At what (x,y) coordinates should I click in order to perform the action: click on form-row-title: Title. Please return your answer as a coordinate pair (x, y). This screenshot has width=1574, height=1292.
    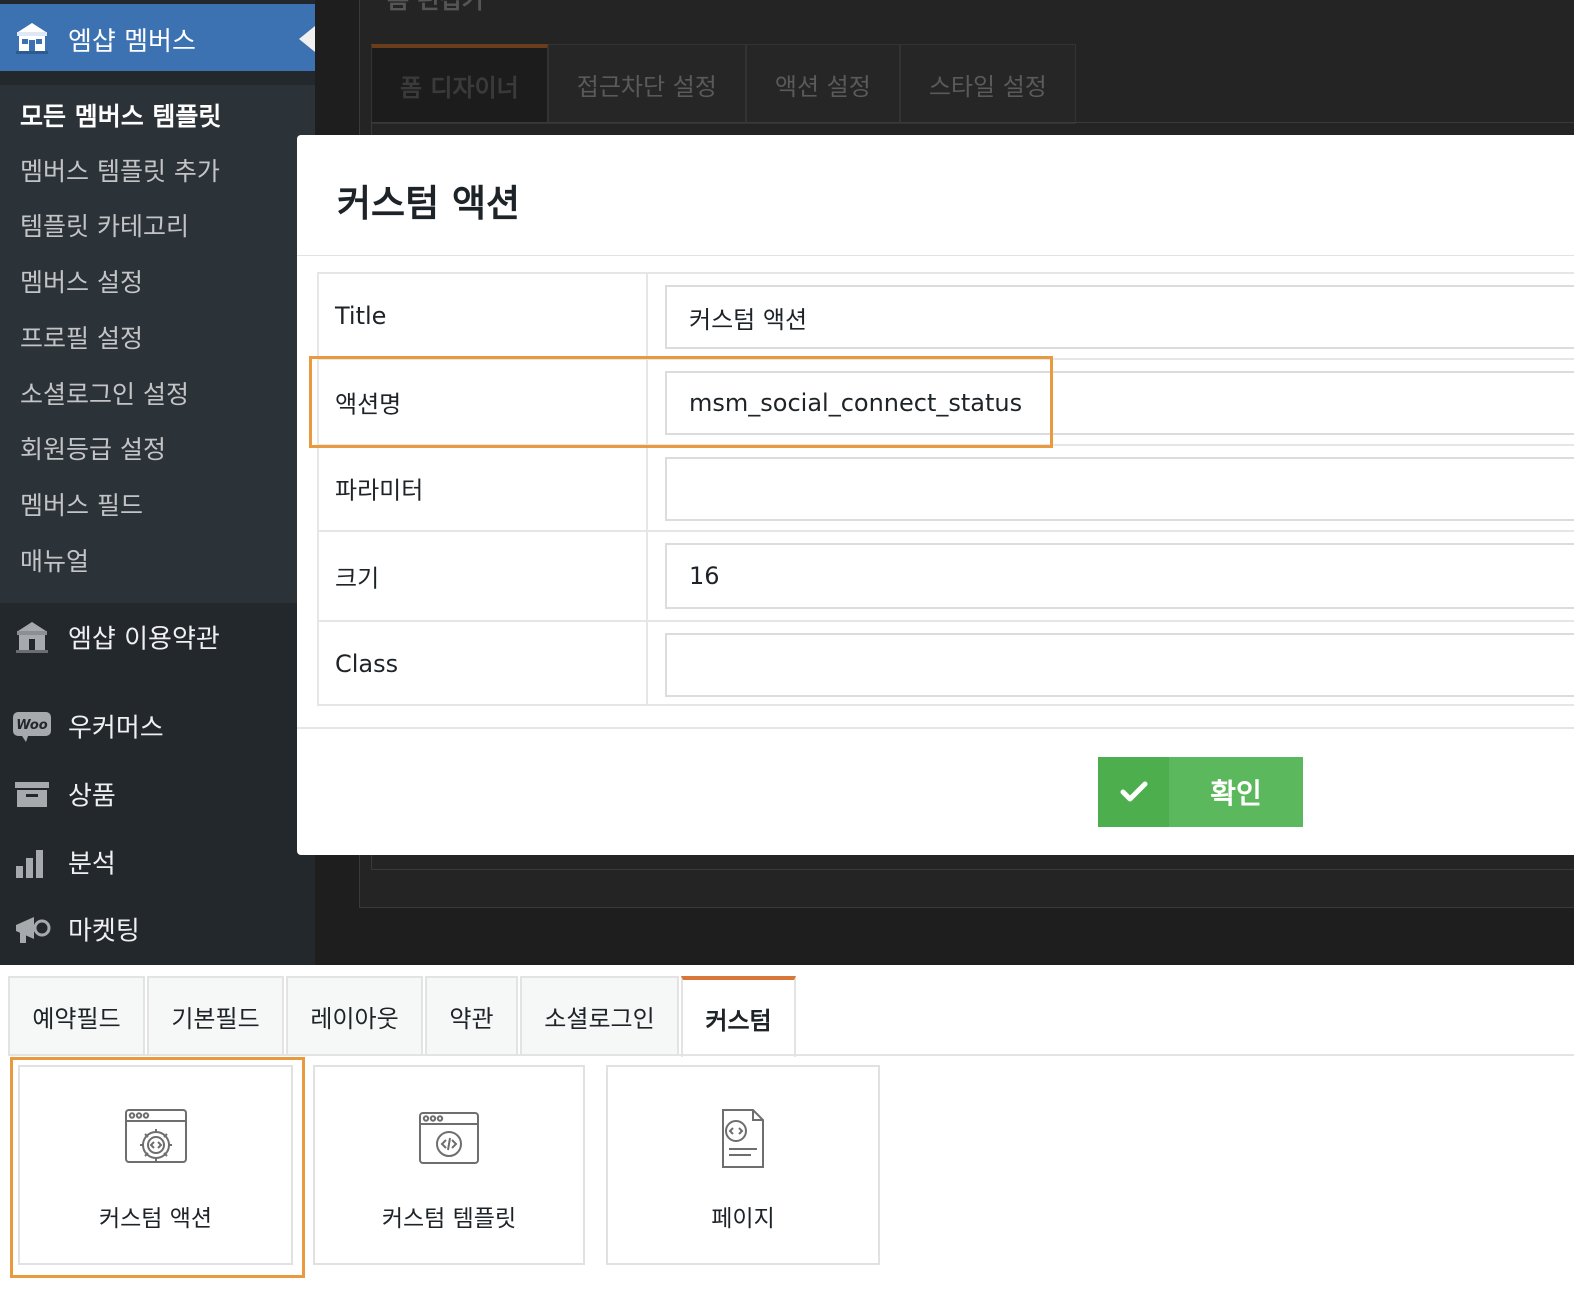
    Looking at the image, I should click on (946, 317).